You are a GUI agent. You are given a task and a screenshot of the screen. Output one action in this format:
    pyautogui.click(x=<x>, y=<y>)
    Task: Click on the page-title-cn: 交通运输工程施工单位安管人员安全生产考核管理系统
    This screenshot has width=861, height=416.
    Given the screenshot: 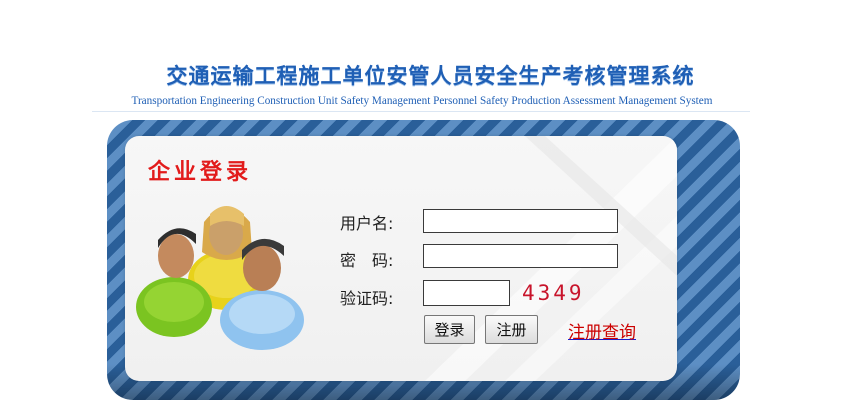 What is the action you would take?
    pyautogui.click(x=430, y=76)
    